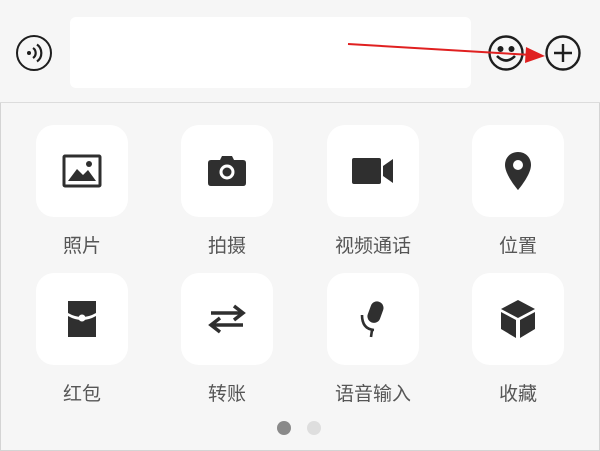 The image size is (600, 451). Describe the element at coordinates (270, 52) in the screenshot. I see `message-input` at that location.